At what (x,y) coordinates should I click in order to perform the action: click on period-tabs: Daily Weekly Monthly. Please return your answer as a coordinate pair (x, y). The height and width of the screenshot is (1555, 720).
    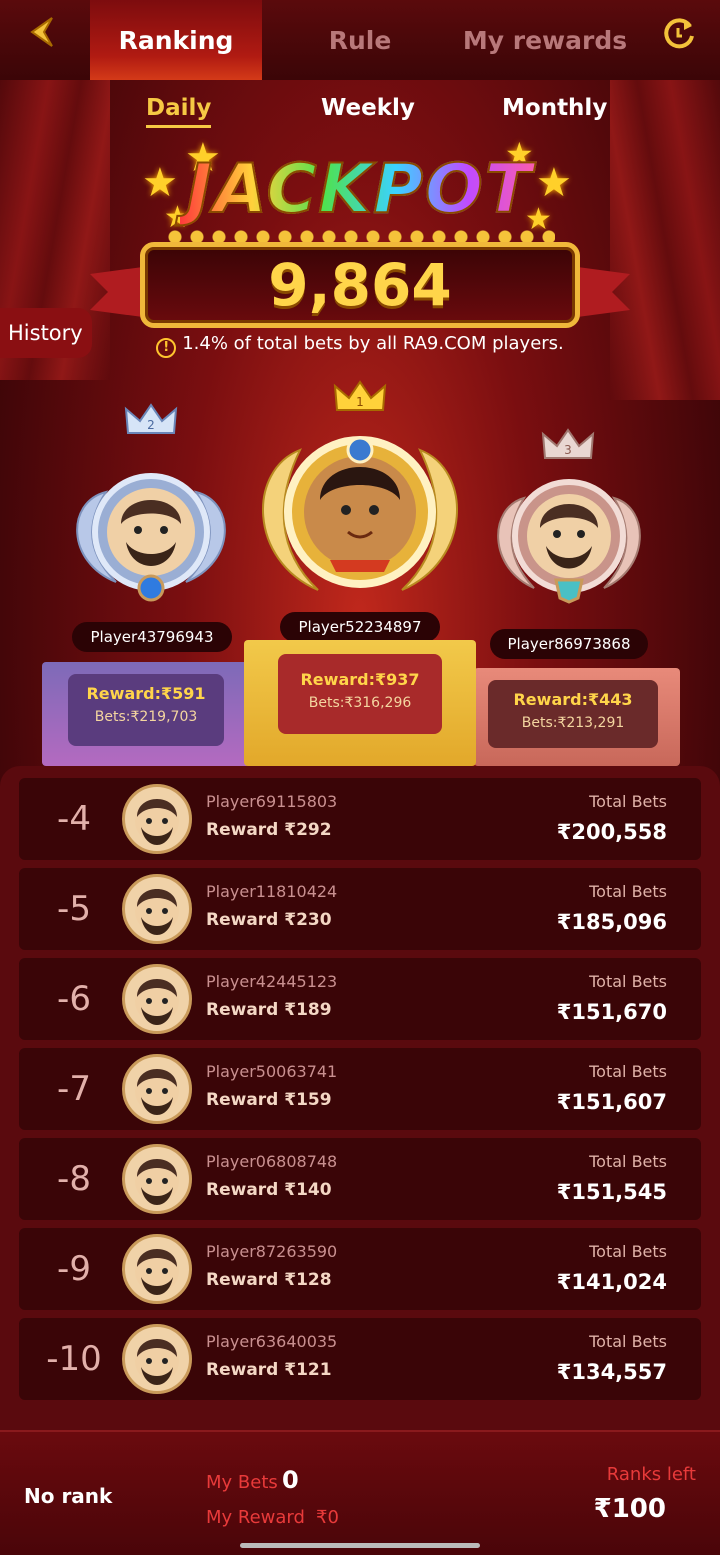
    Looking at the image, I should click on (360, 115).